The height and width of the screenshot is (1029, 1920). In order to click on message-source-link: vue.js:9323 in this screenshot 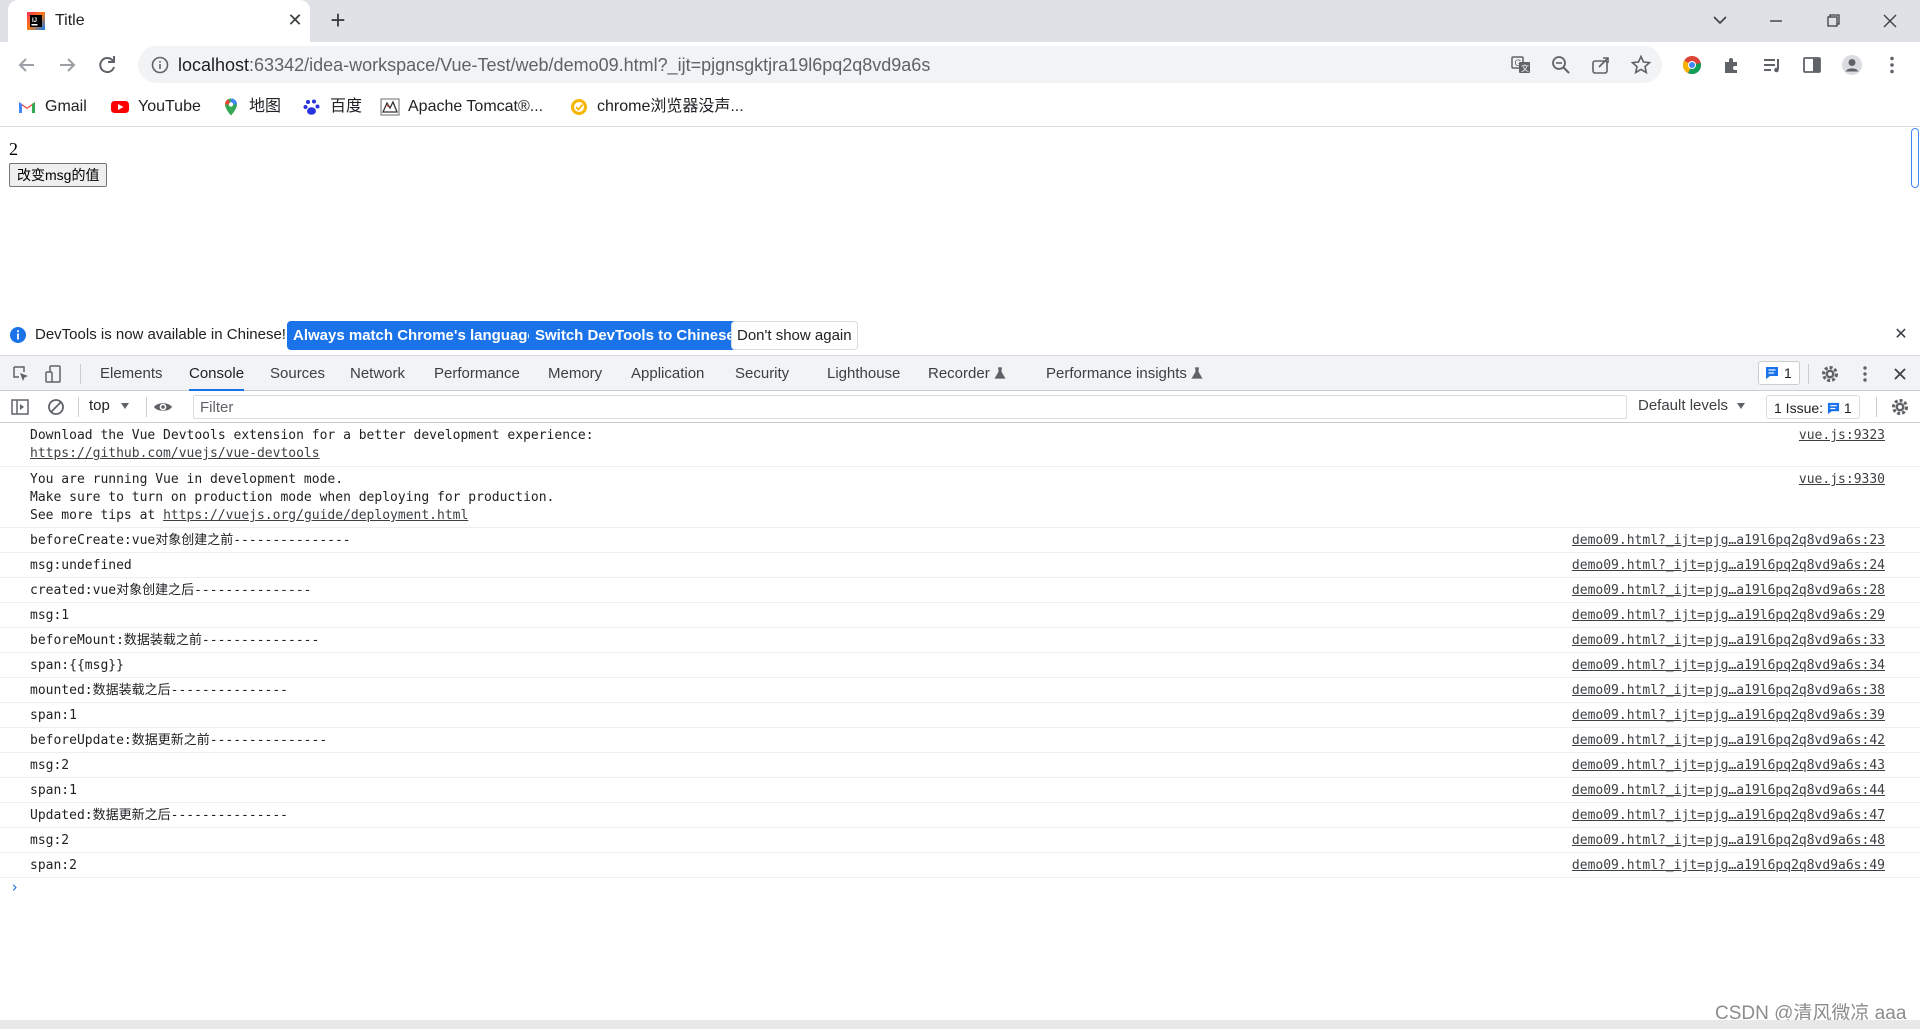, I will do `click(1842, 436)`.